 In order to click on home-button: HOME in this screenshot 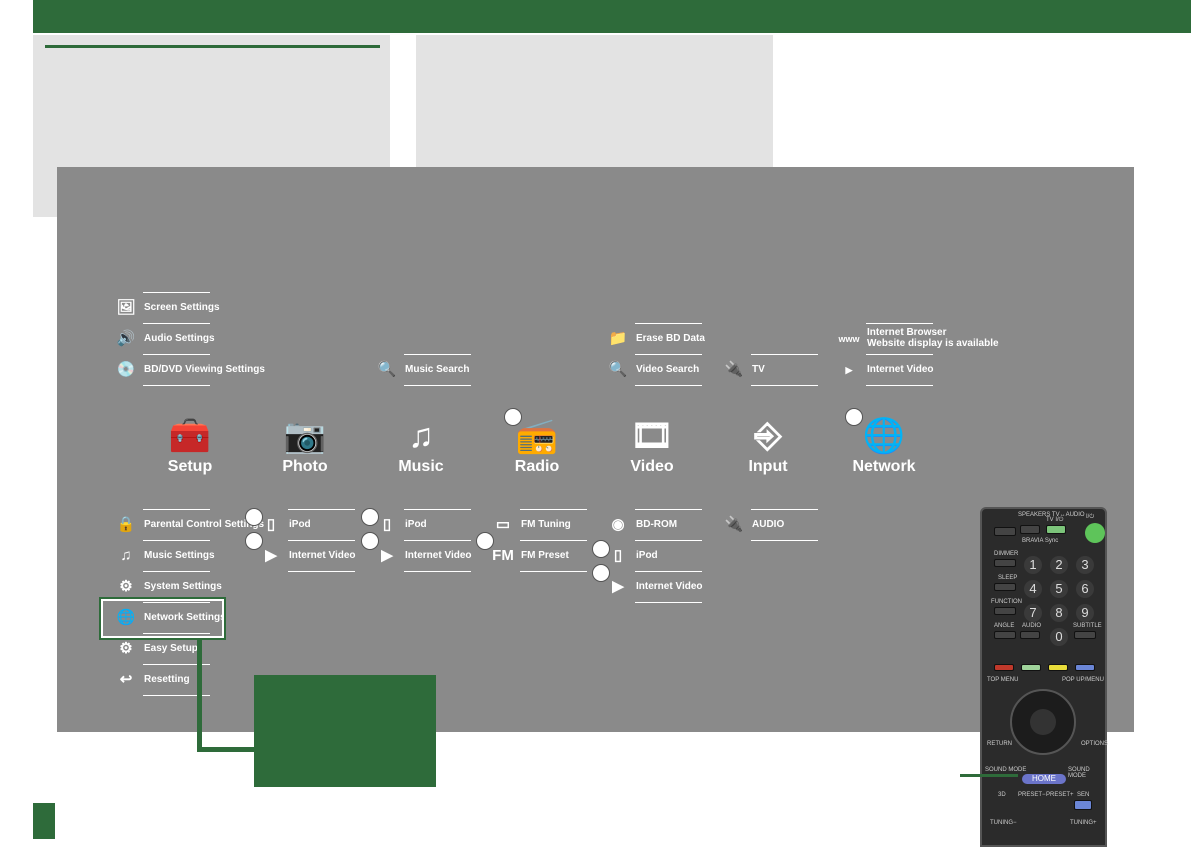, I will do `click(1044, 779)`.